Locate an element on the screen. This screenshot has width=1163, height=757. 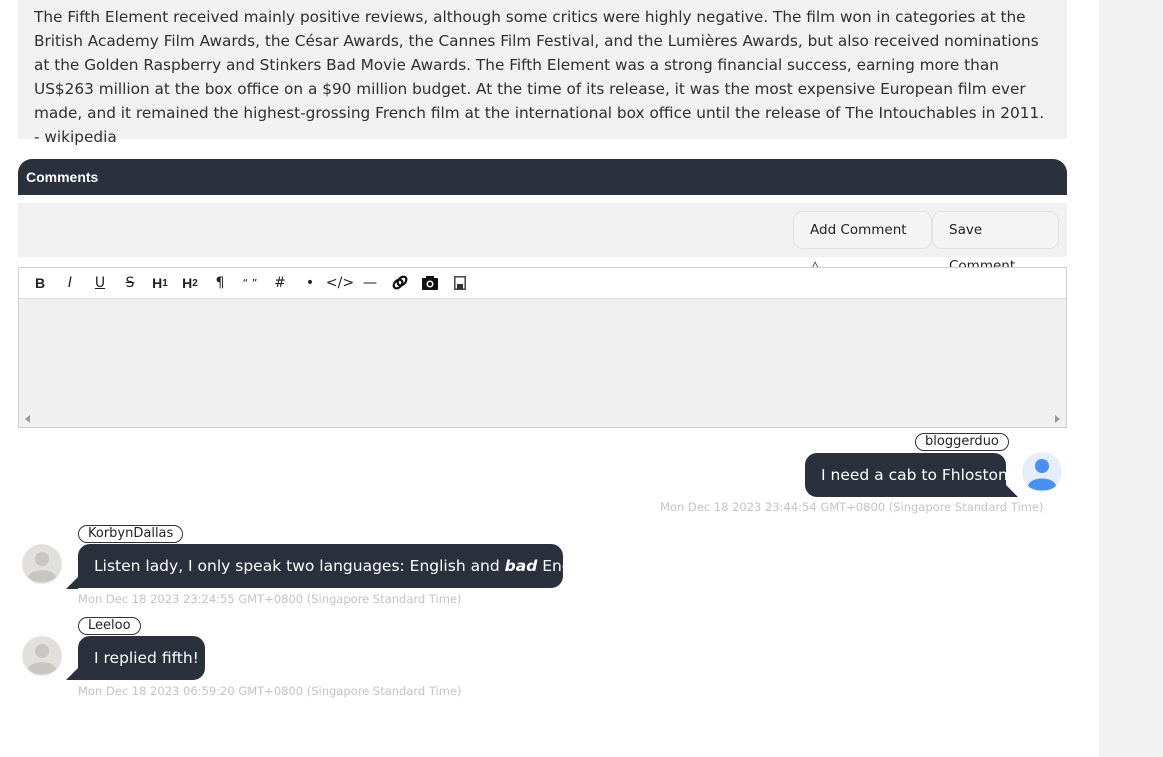
scroll-right-arrow-icon is located at coordinates (1057, 419).